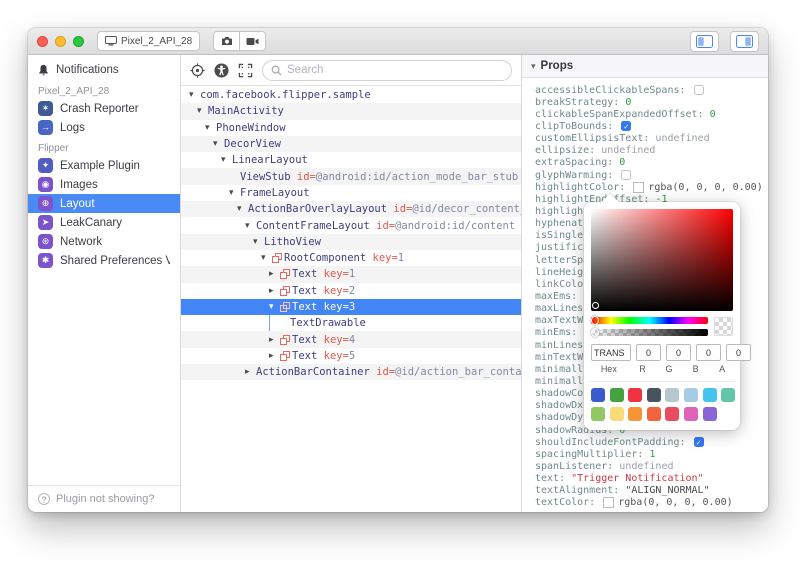  What do you see at coordinates (595, 332) in the screenshot?
I see `alpha-marker` at bounding box center [595, 332].